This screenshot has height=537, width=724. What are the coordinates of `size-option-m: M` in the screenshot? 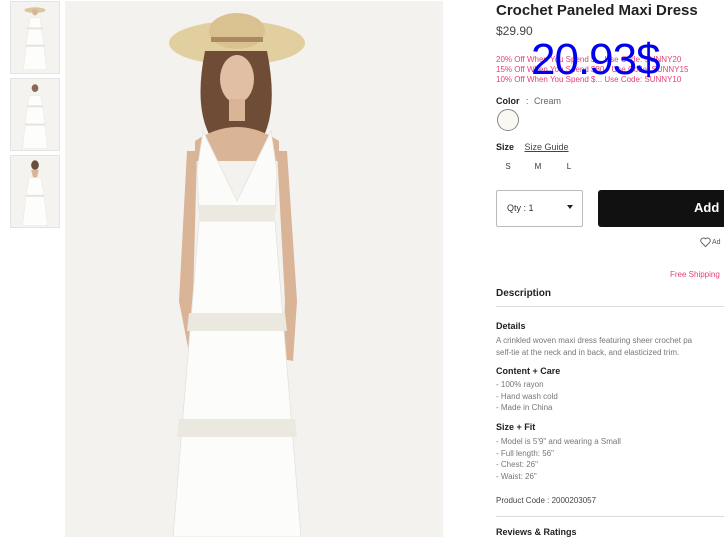 It's located at (538, 166).